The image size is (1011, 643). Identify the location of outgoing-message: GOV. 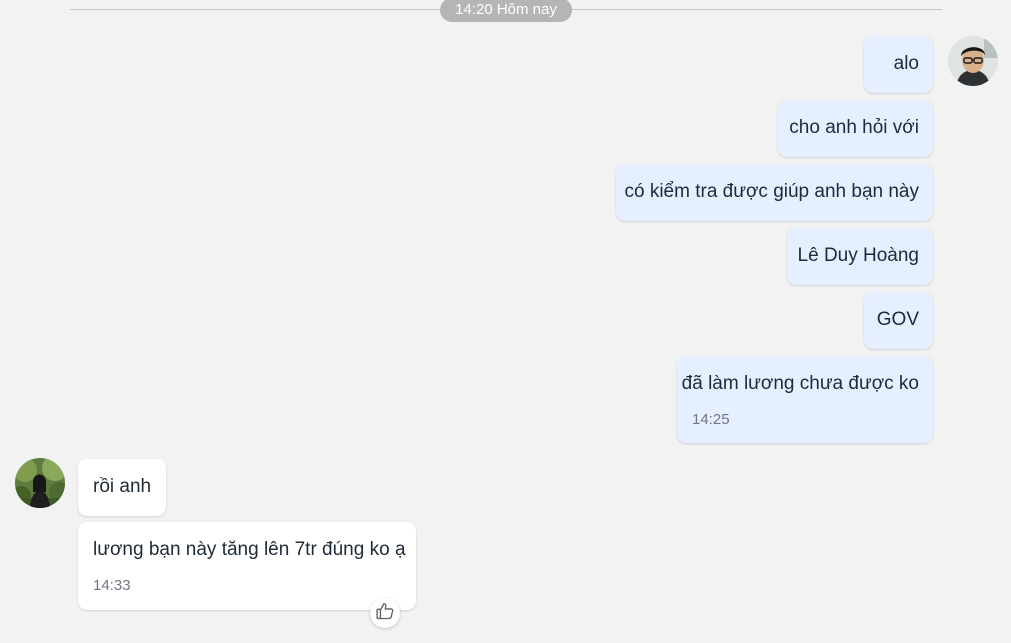
(898, 320).